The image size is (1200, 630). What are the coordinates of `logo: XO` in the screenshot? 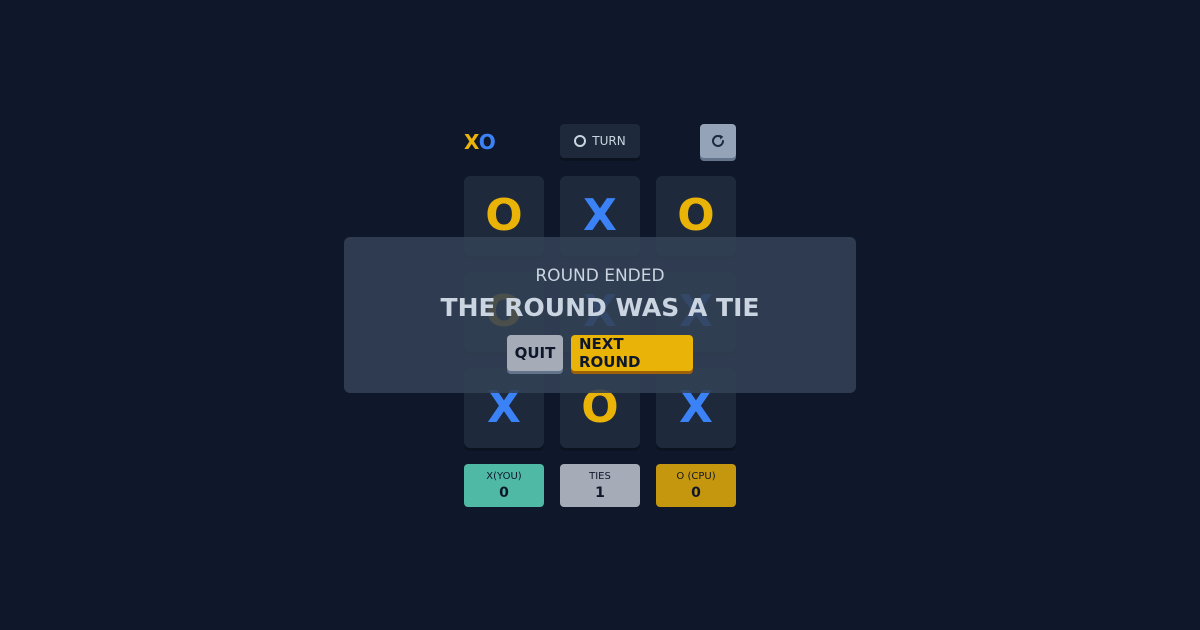 It's located at (480, 142).